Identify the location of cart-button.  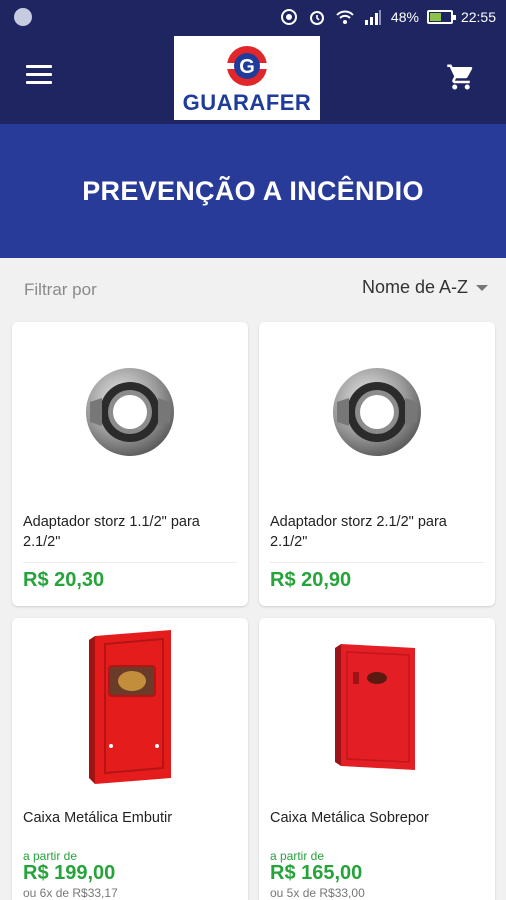
(461, 77).